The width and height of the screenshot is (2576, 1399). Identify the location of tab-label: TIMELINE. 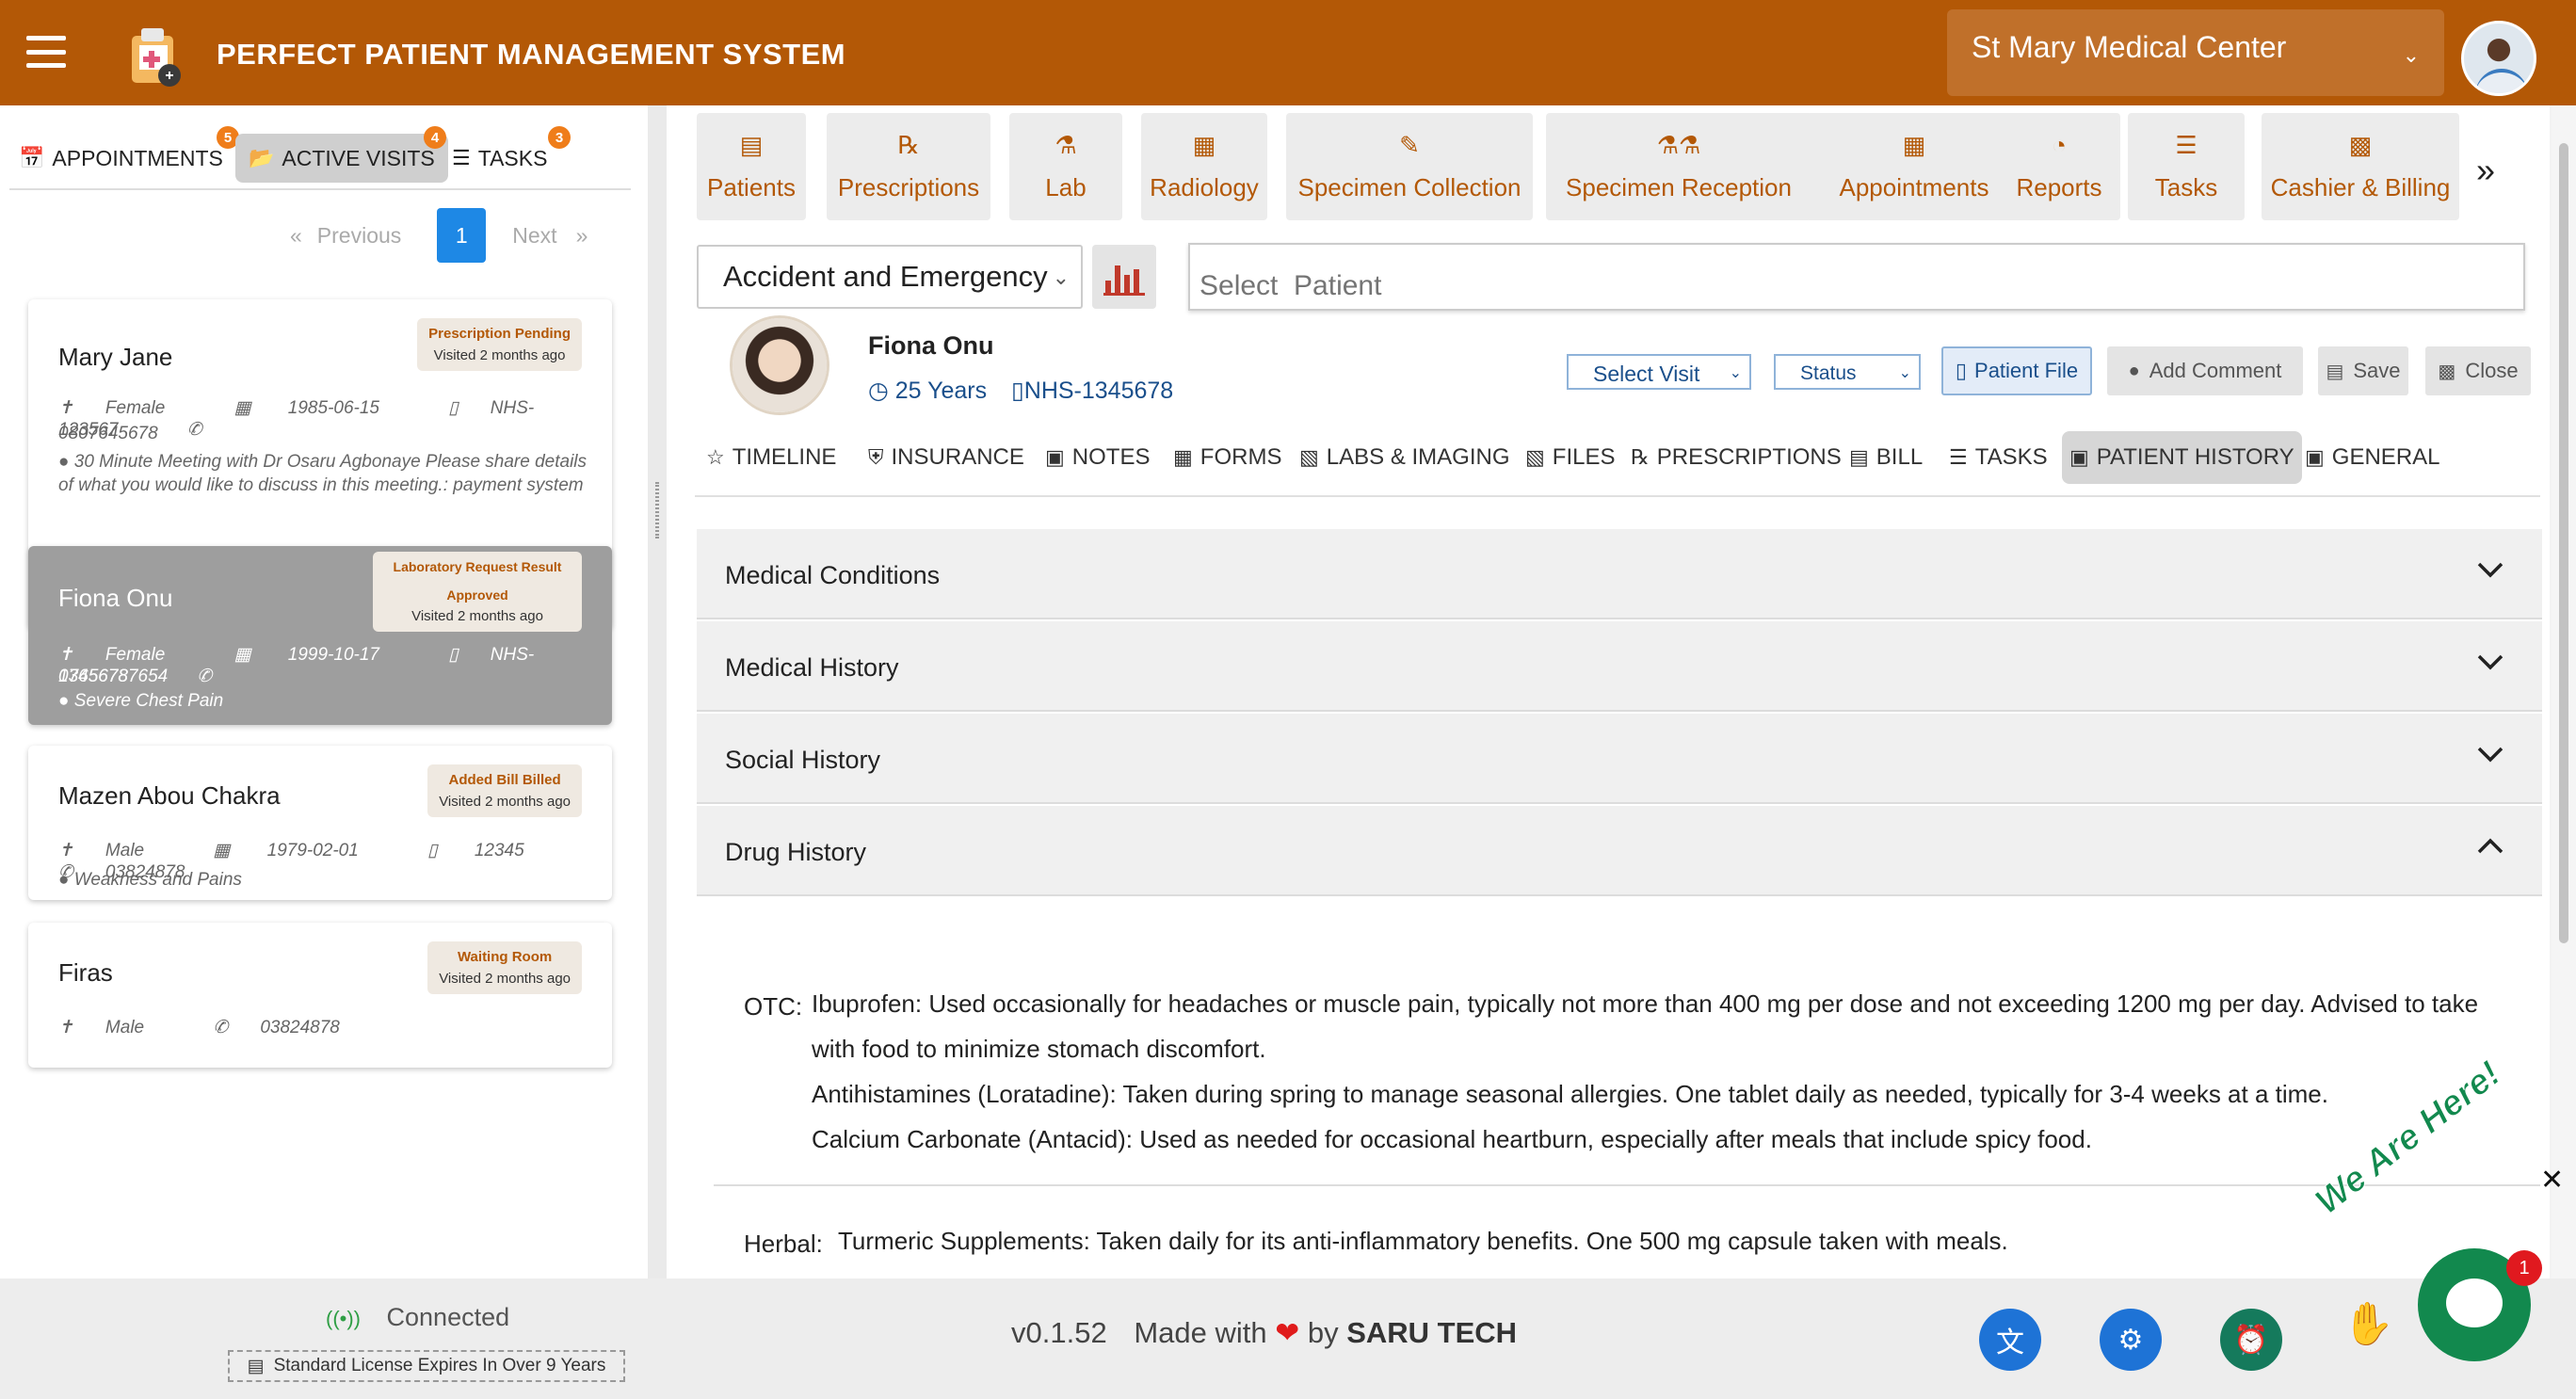
(784, 457).